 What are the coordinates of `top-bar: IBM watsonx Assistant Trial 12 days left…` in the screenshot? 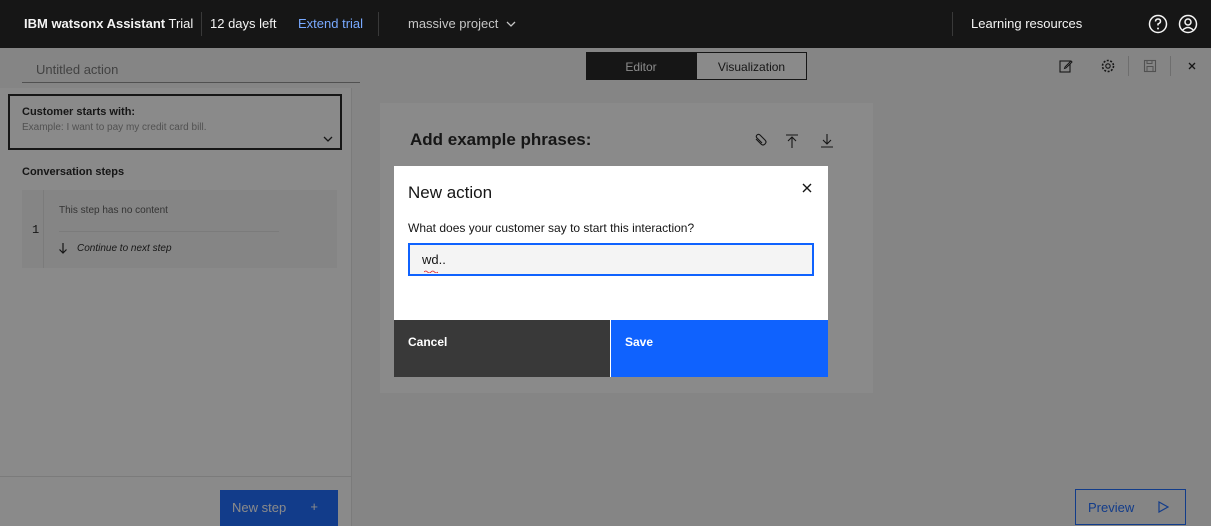 It's located at (605, 24).